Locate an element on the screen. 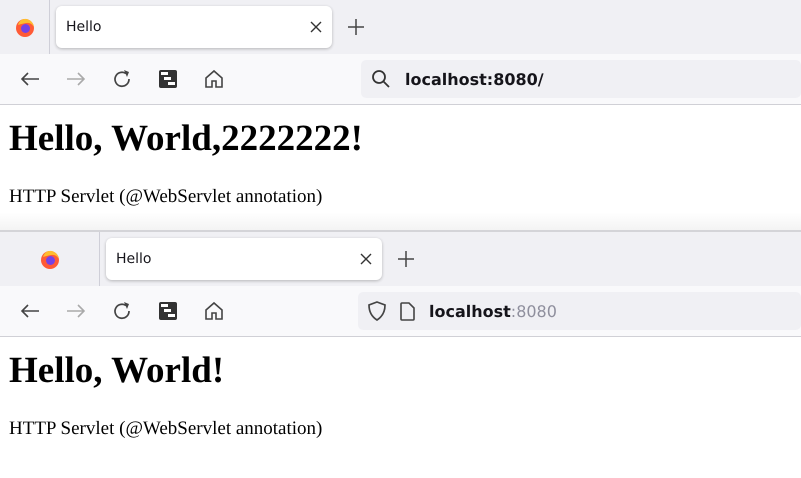  address-bar: localhost:8080/ is located at coordinates (581, 79).